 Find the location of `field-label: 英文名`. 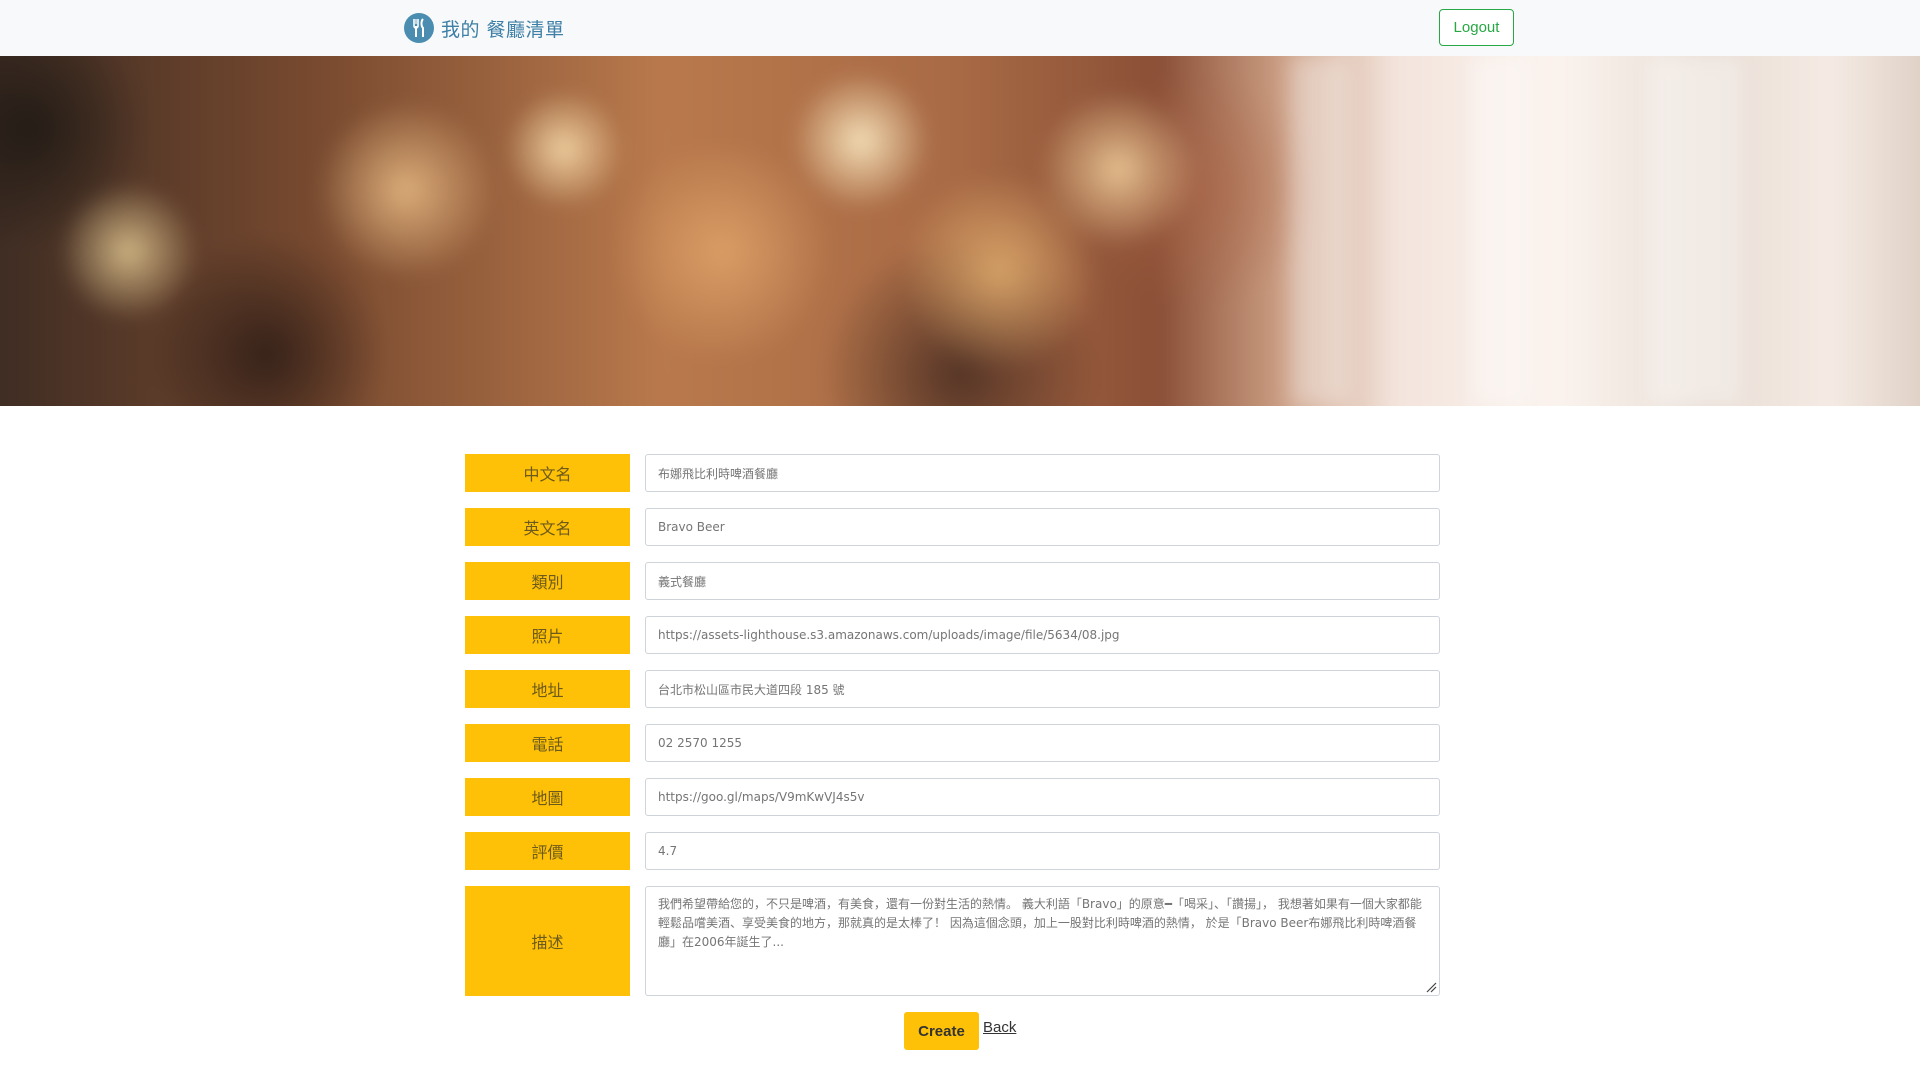

field-label: 英文名 is located at coordinates (547, 527).